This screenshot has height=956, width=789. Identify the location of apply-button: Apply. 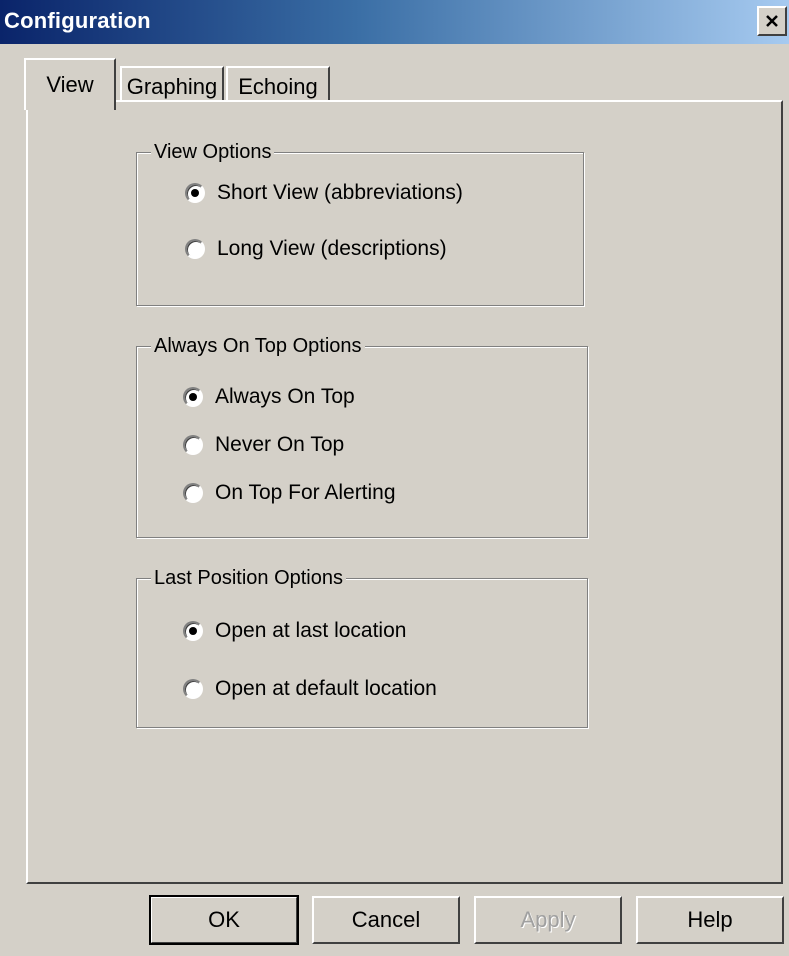
(548, 920).